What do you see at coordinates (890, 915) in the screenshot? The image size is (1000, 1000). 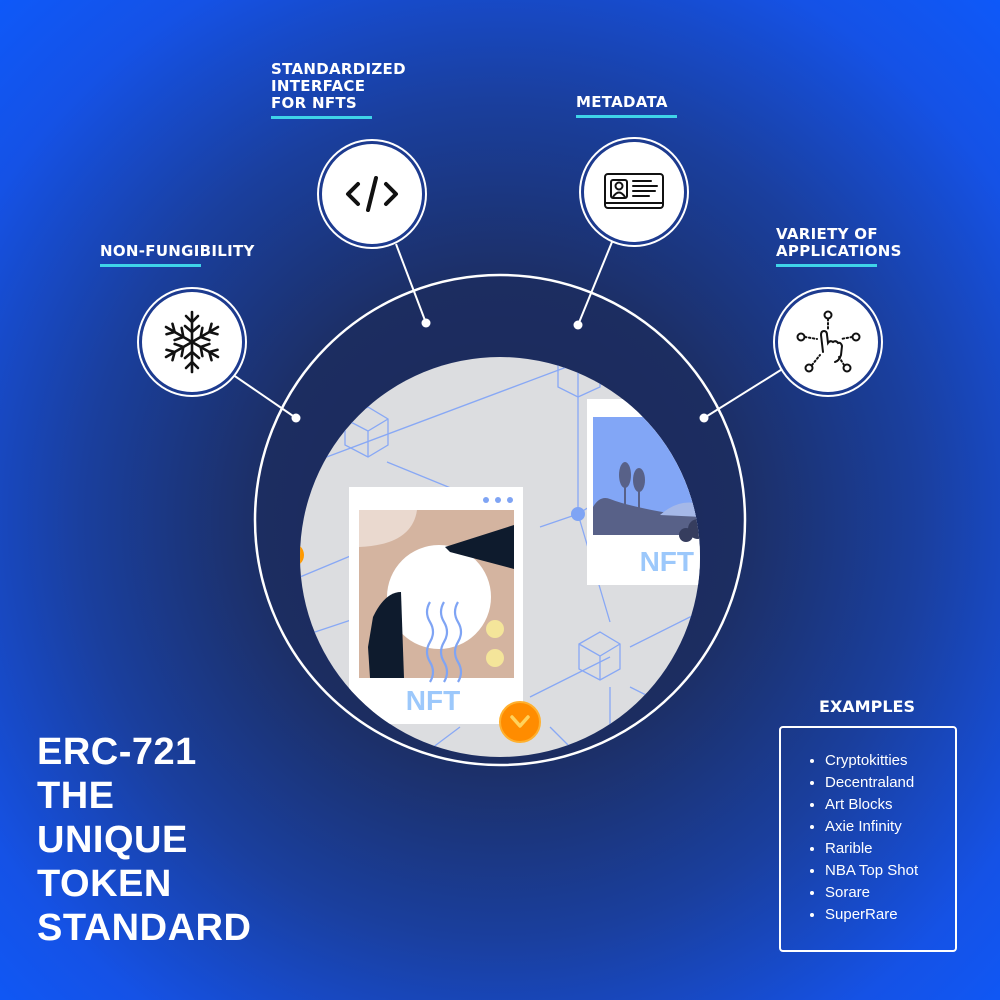 I see `example-item: SuperRare` at bounding box center [890, 915].